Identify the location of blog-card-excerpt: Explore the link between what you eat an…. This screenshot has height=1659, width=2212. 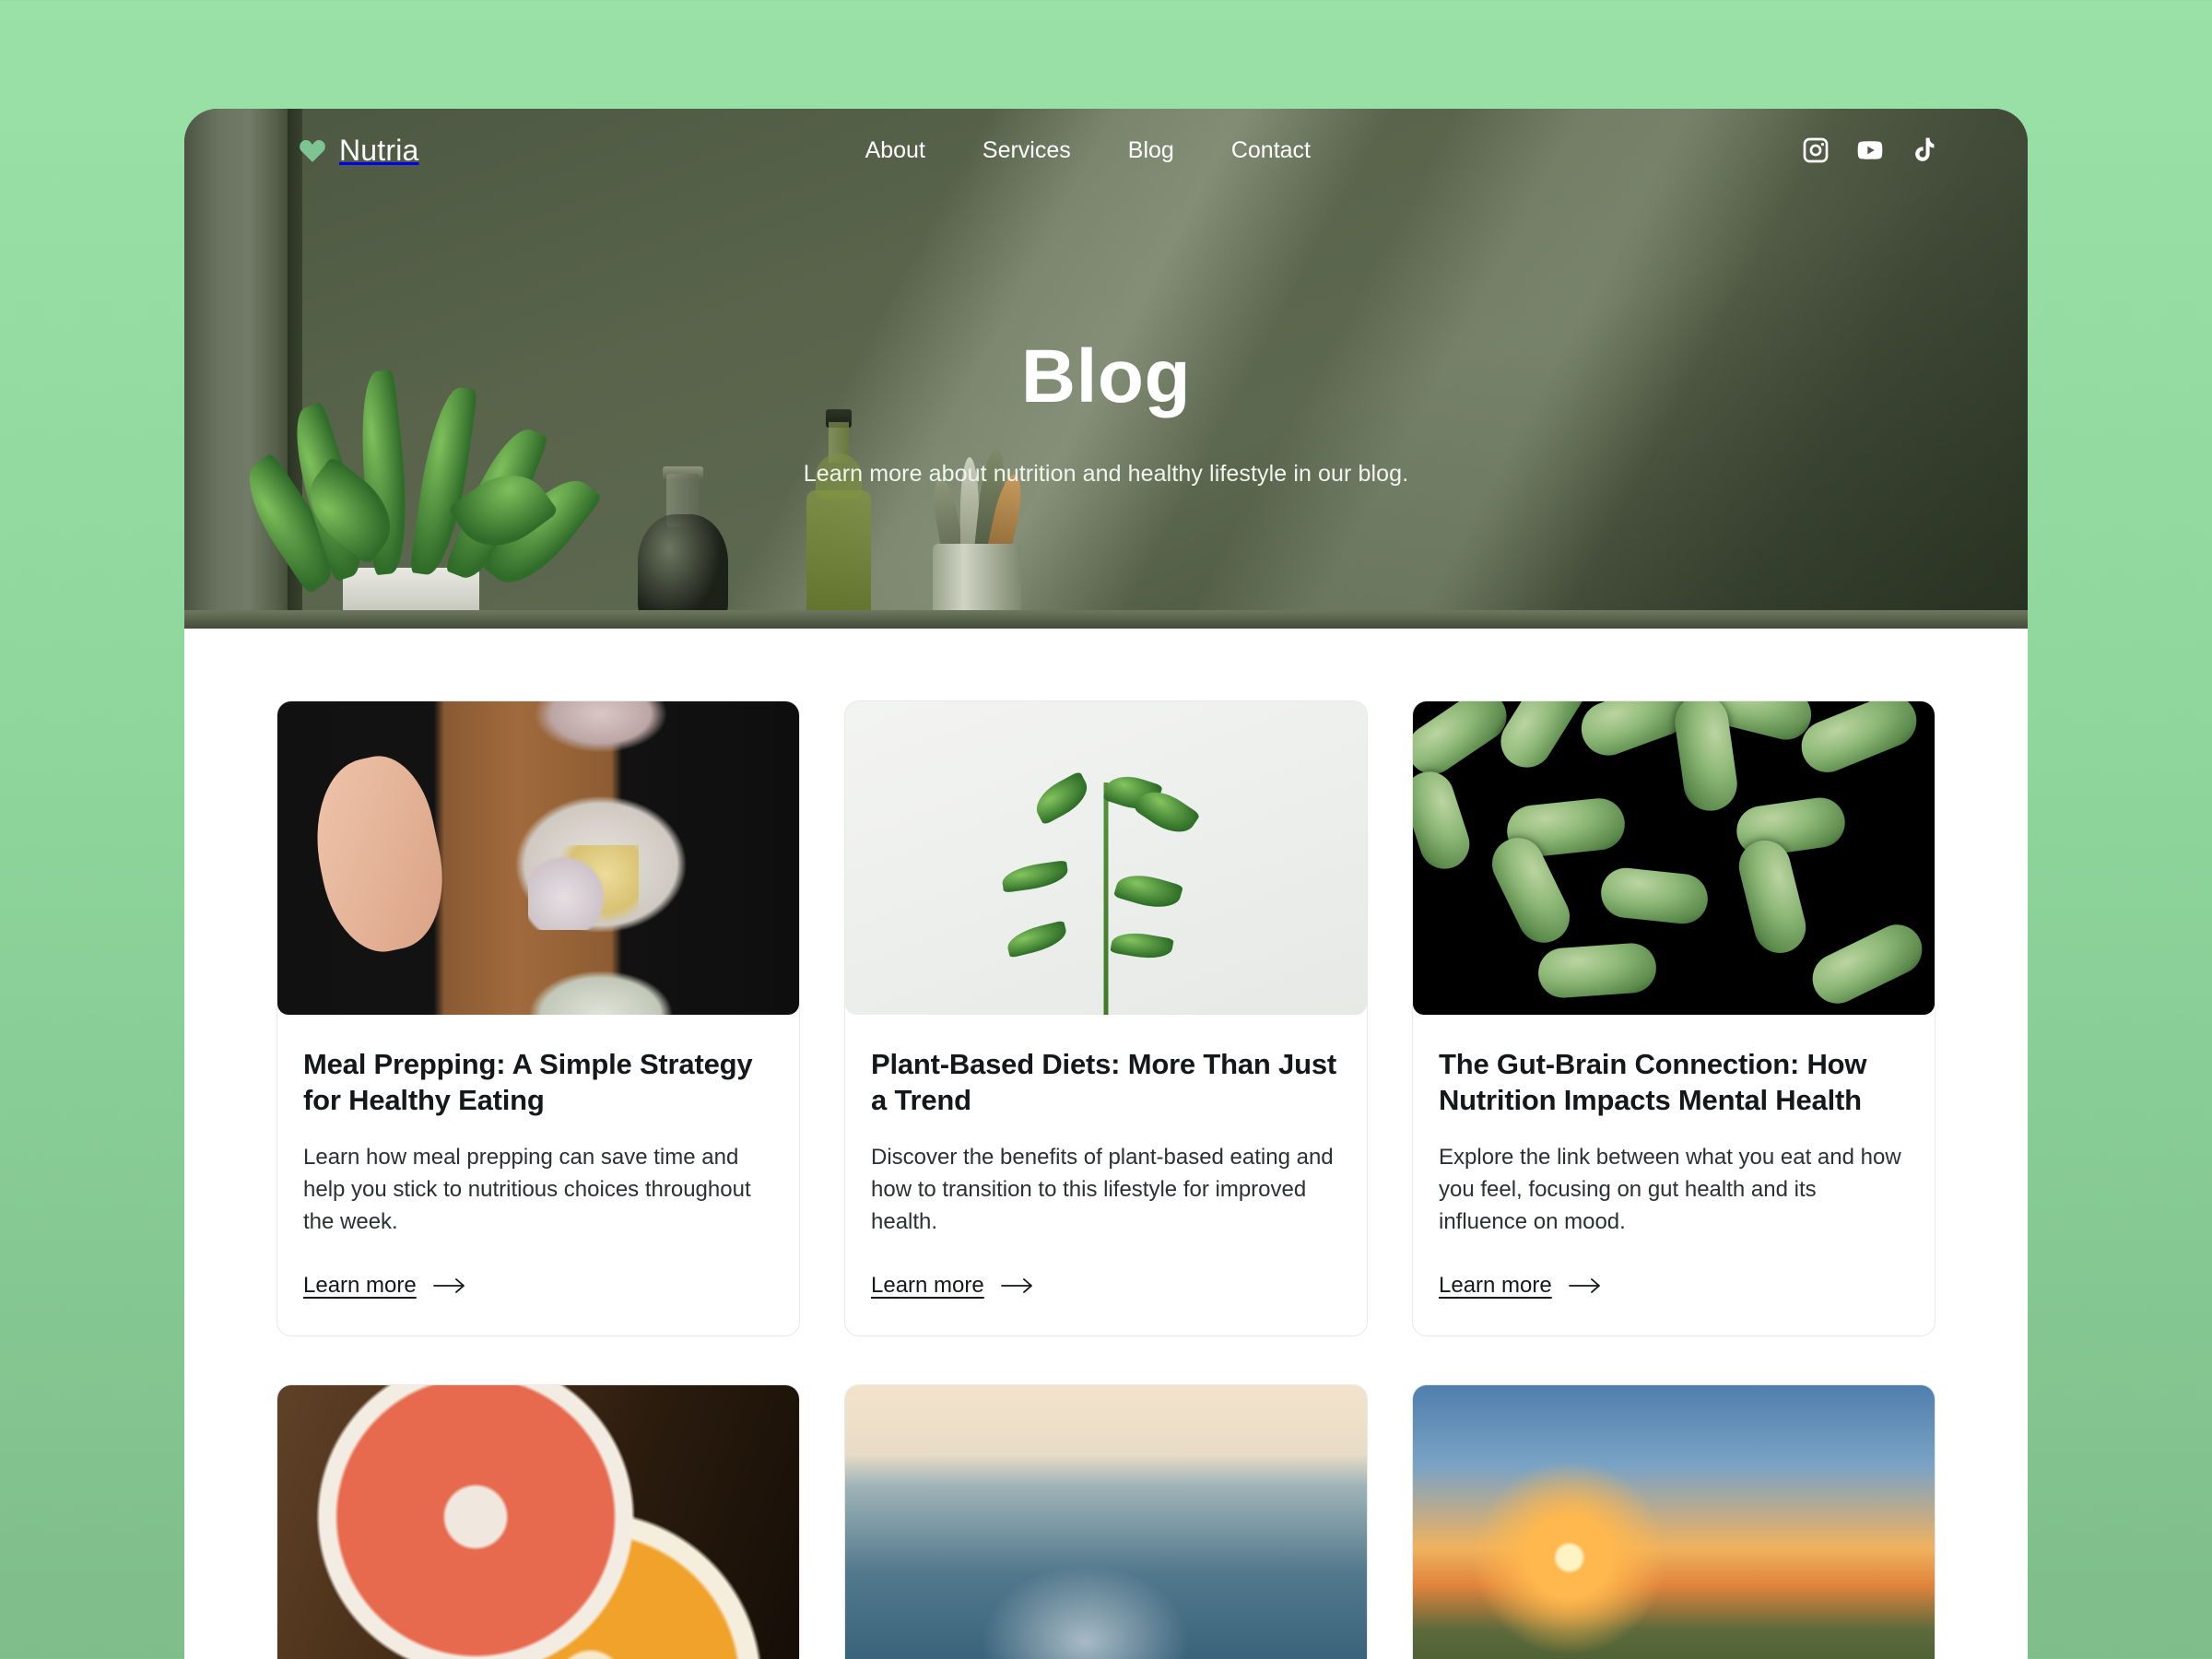
(1670, 1189).